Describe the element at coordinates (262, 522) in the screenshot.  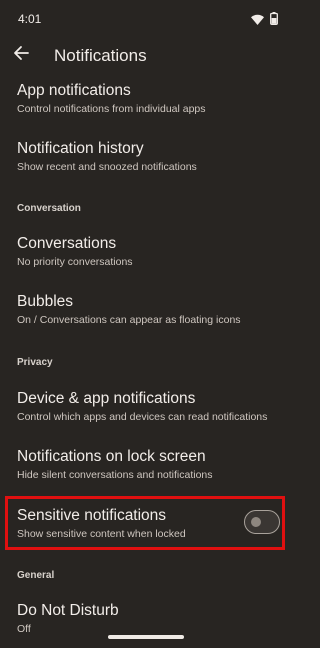
I see `sensitive-notifications-toggle` at that location.